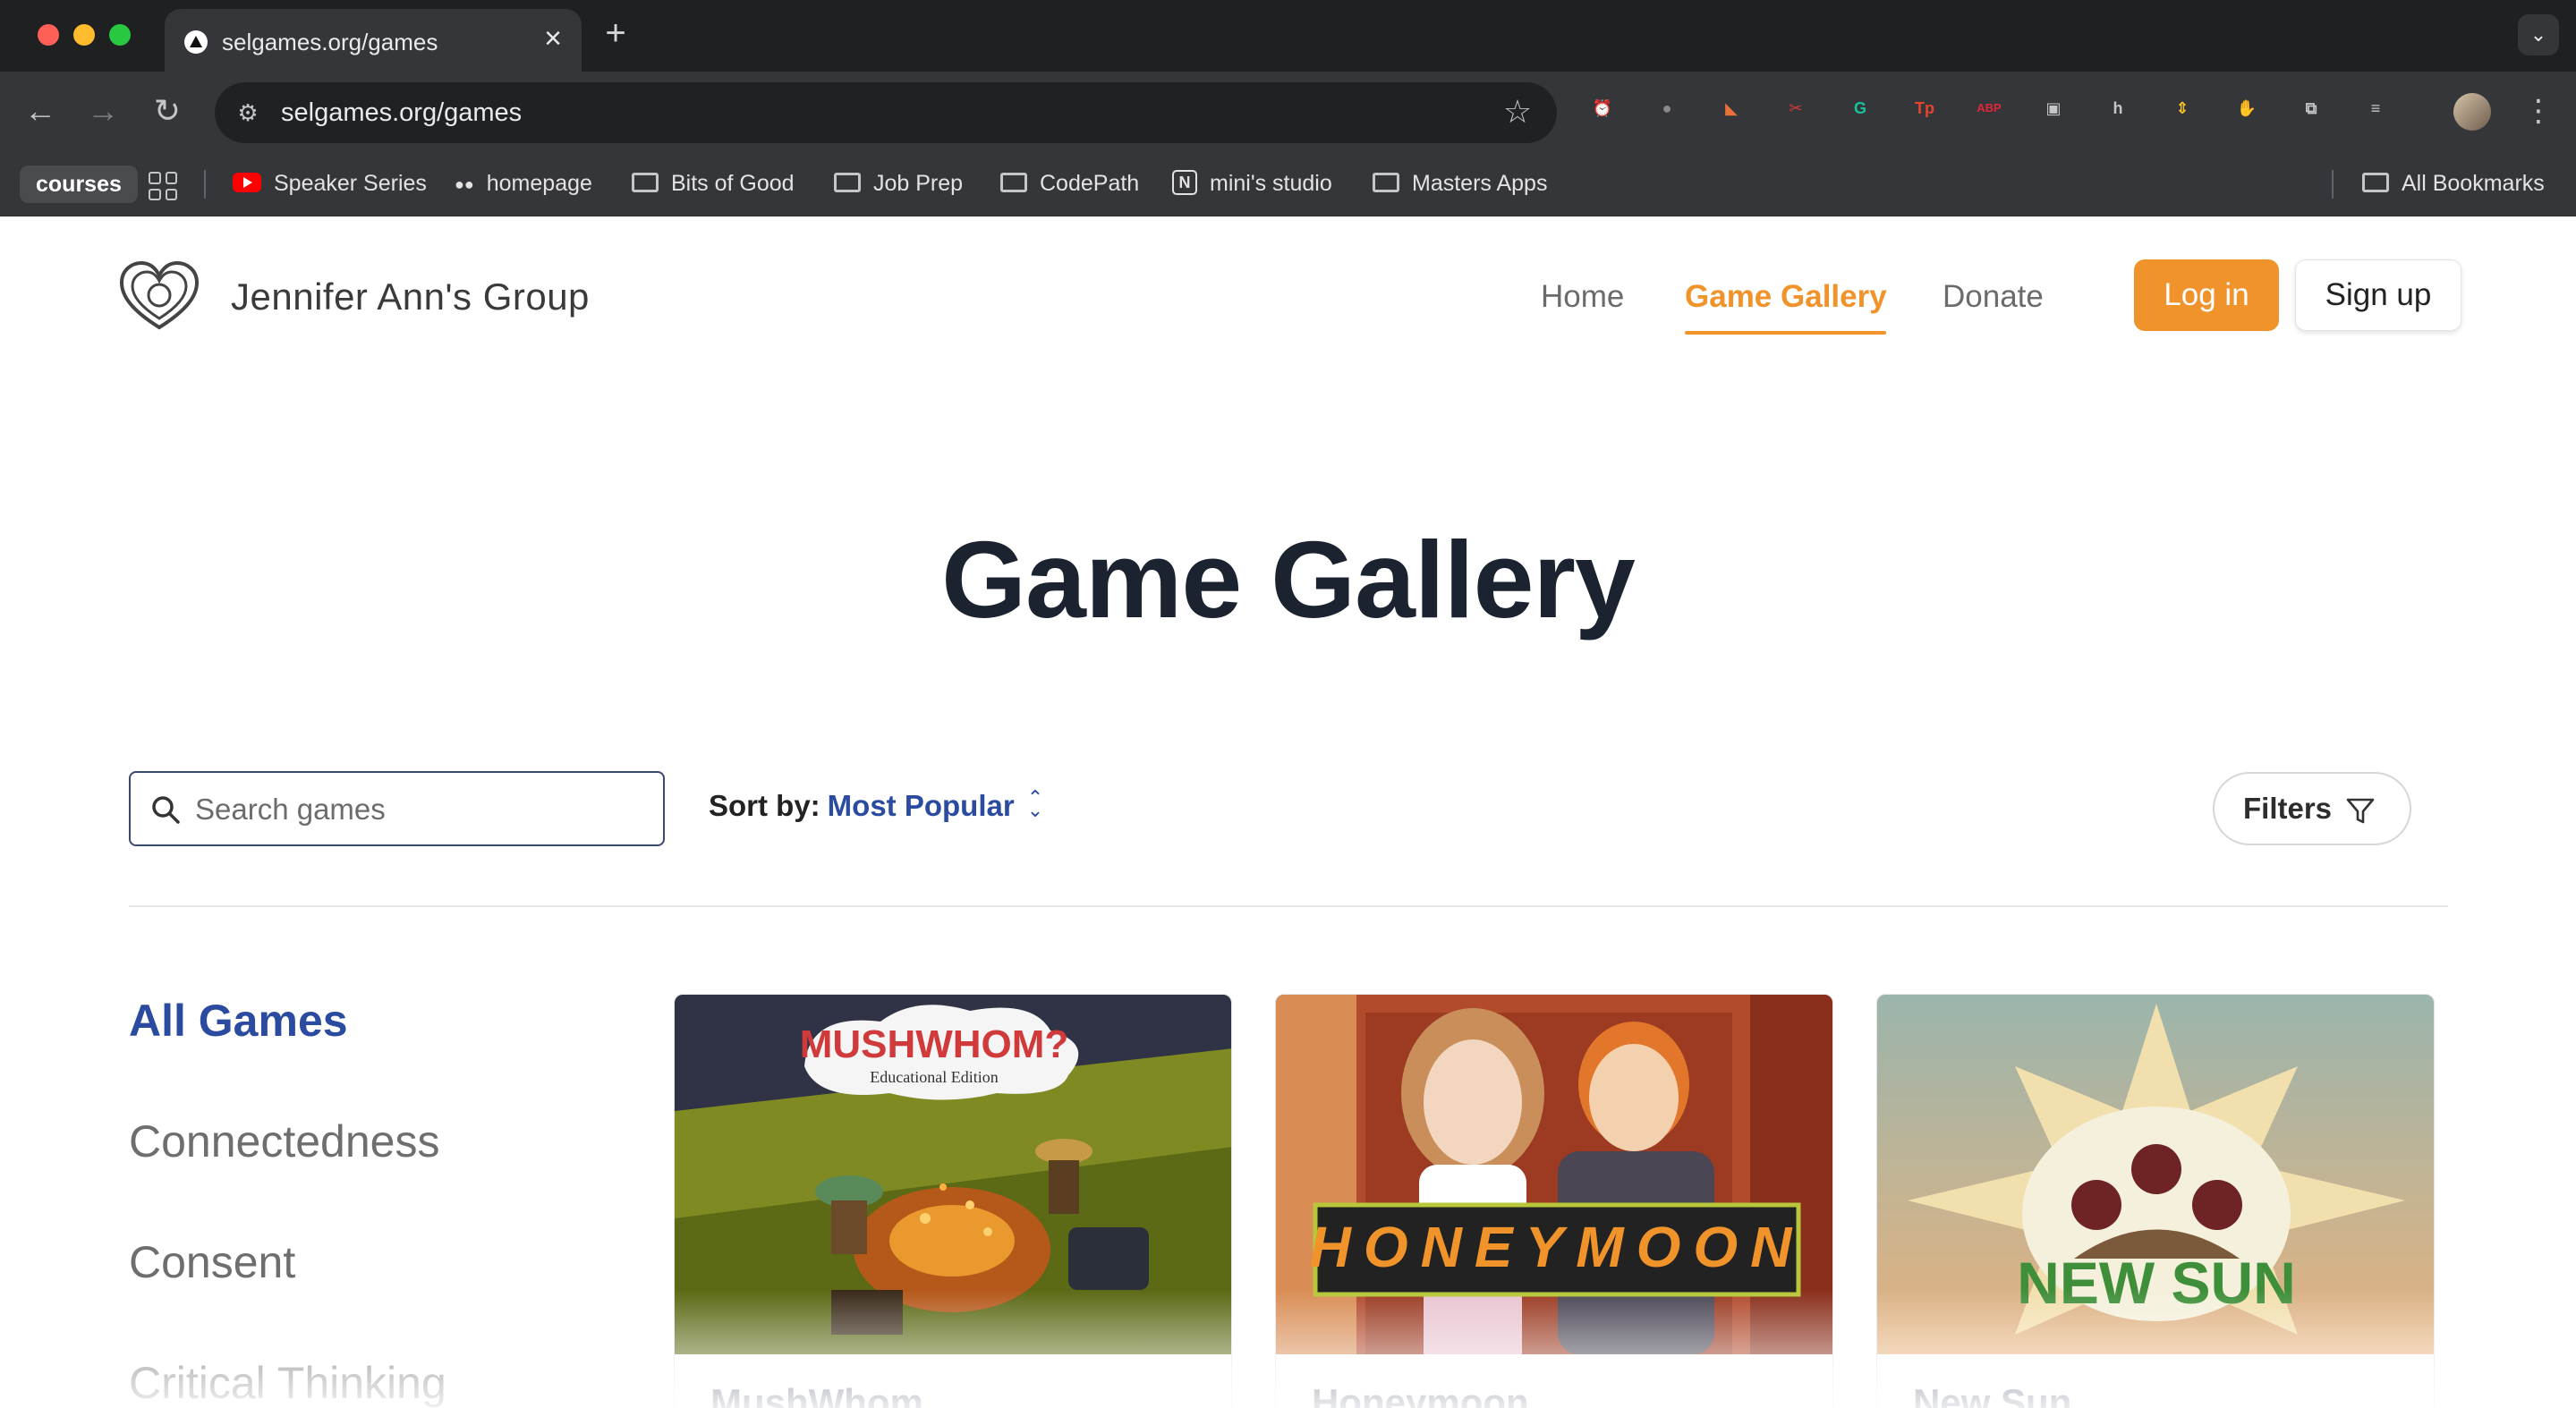 This screenshot has width=2576, height=1408. I want to click on game-card-mushwhom: MUSHWHOM? Educational Edition MushWhom, so click(953, 1201).